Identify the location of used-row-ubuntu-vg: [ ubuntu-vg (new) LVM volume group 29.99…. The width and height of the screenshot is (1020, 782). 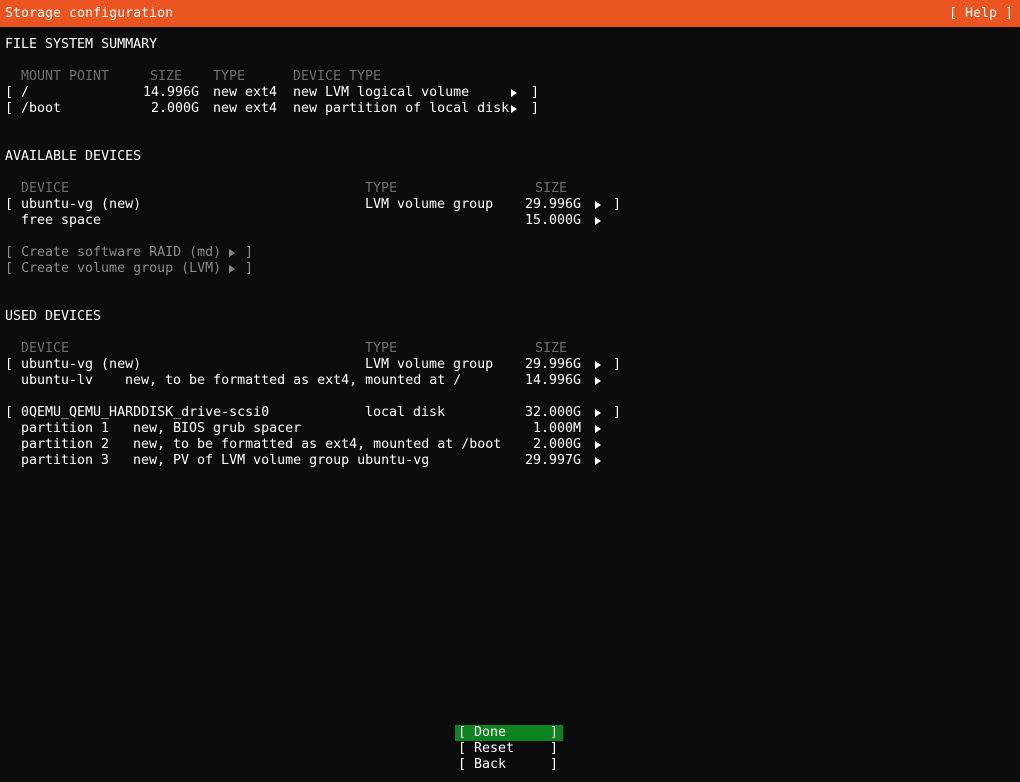
(510, 365).